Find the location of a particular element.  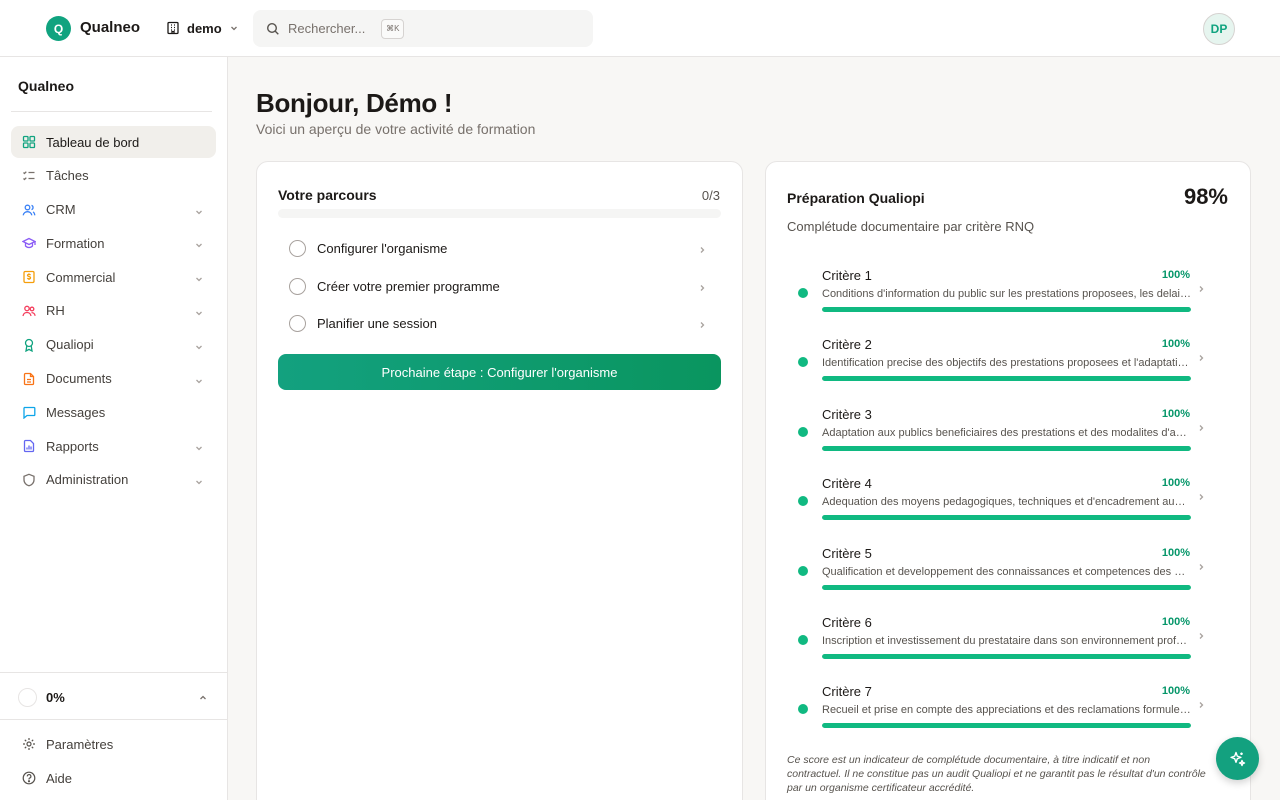

sidebar-brand: Qualneo is located at coordinates (46, 86).